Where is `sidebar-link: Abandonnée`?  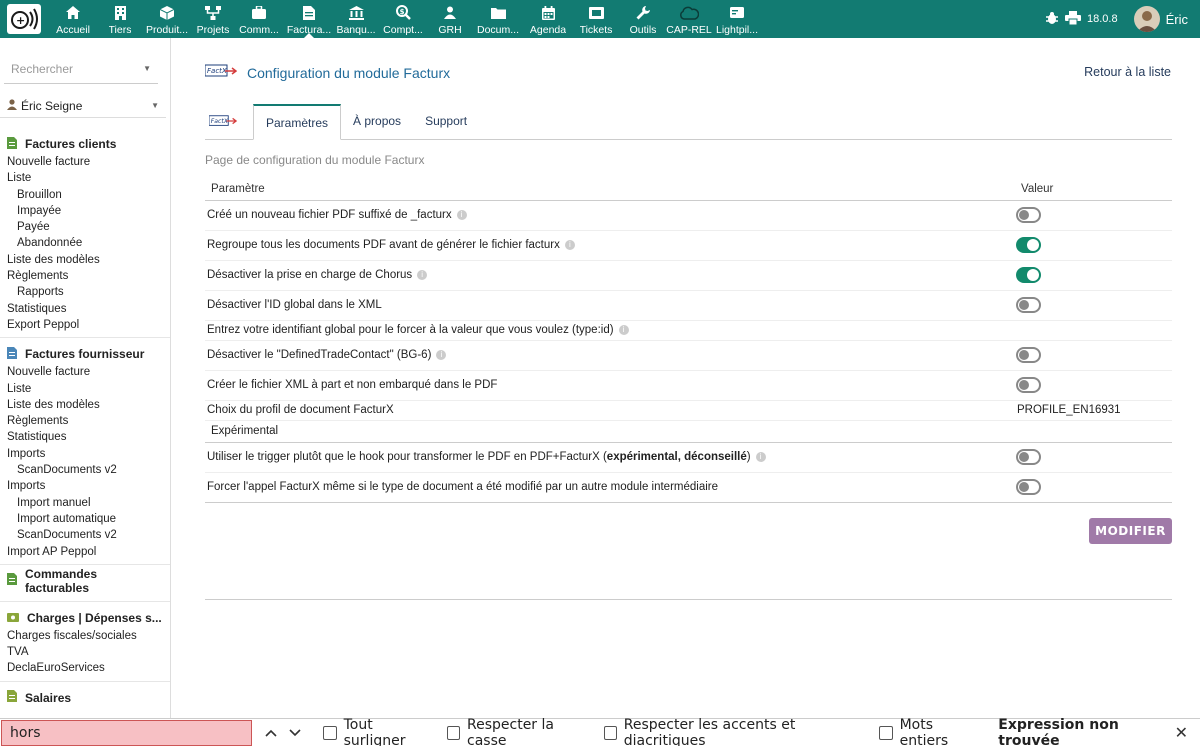
sidebar-link: Abandonnée is located at coordinates (85, 243).